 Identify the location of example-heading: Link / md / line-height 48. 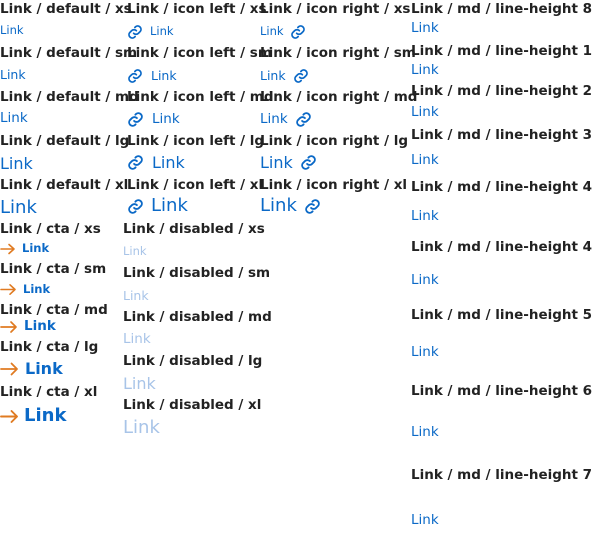
(501, 247).